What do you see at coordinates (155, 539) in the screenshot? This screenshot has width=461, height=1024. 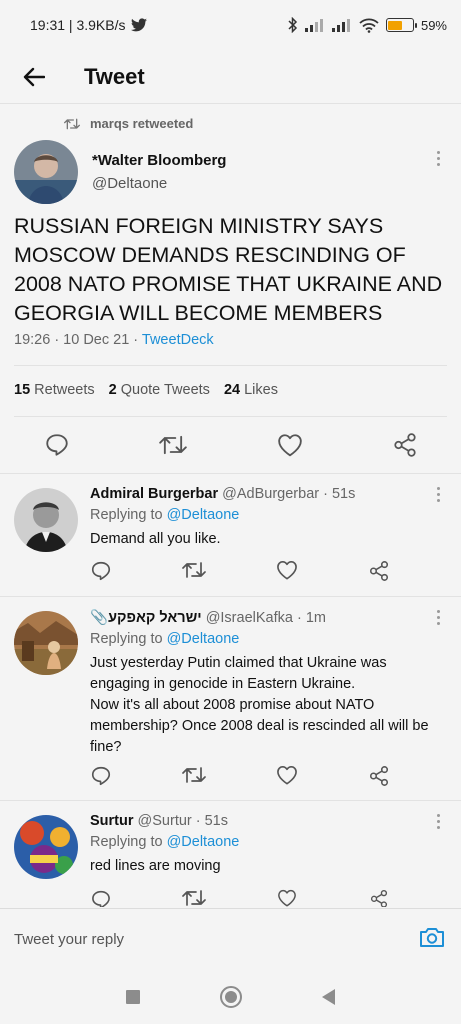 I see `reply-text: Demand all you like.` at bounding box center [155, 539].